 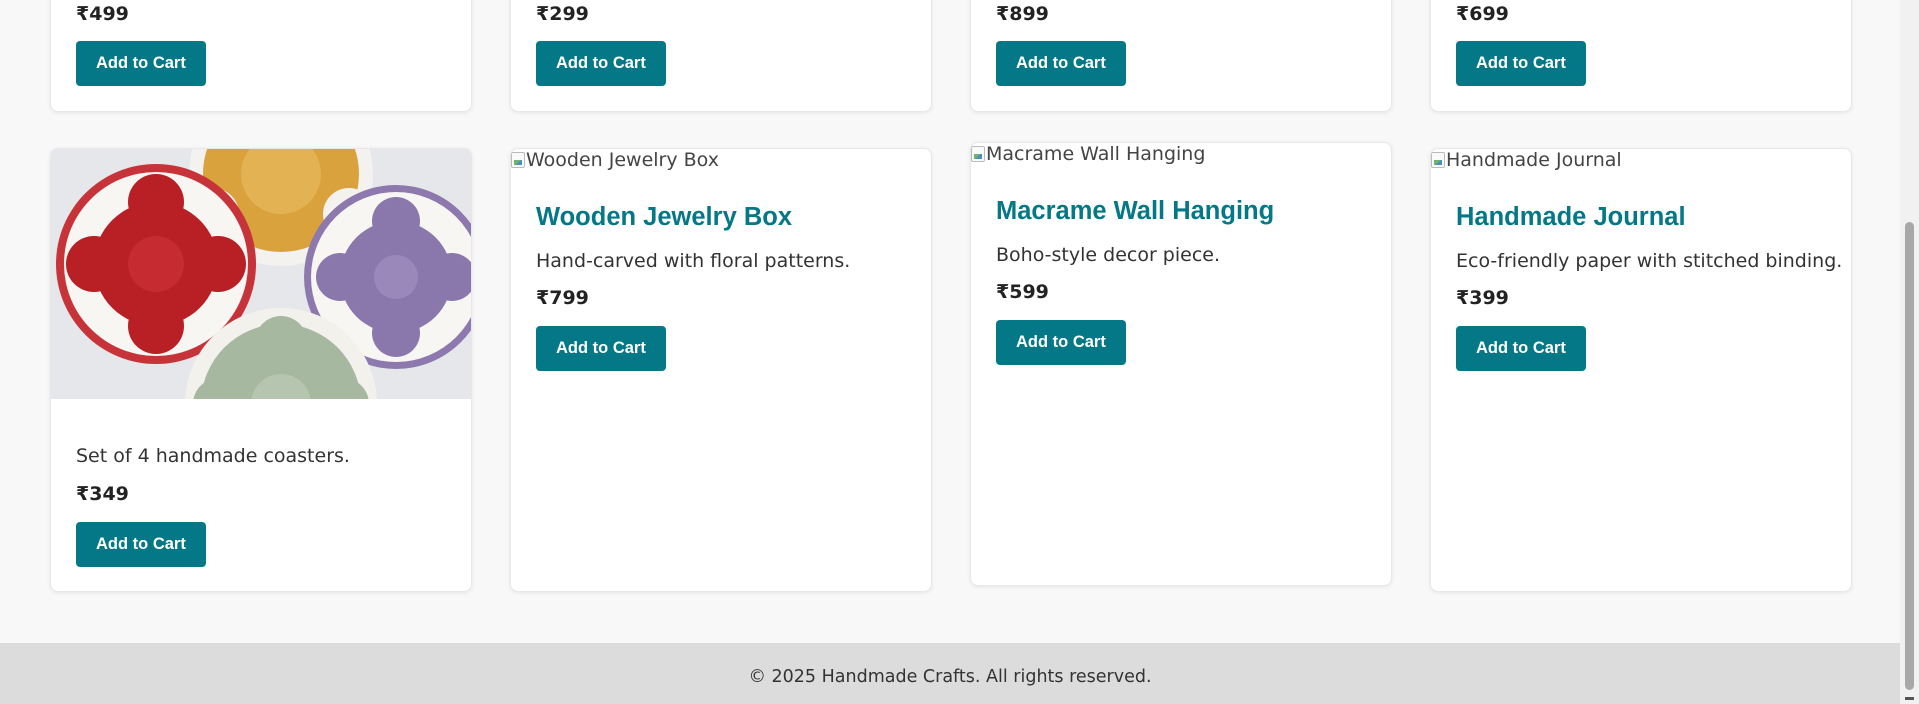 I want to click on product-card: ₹499 Add to Cart, so click(x=261, y=56).